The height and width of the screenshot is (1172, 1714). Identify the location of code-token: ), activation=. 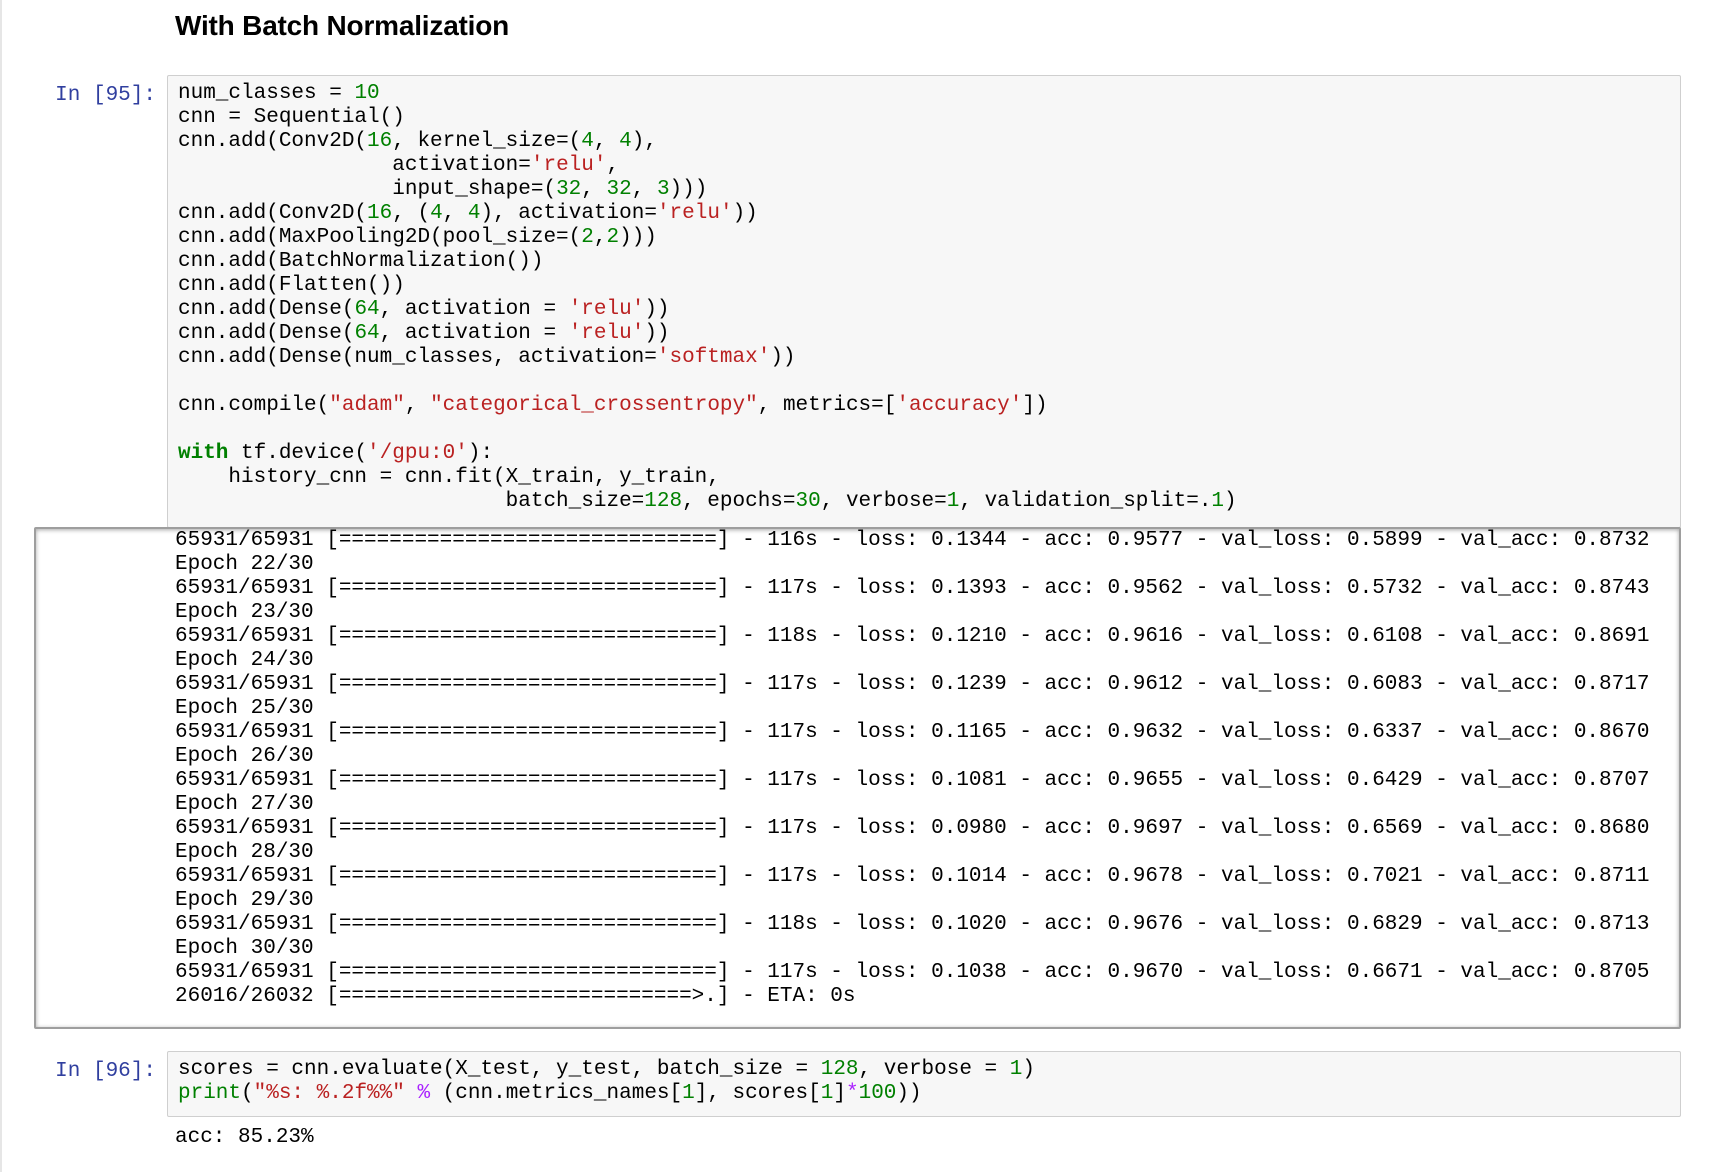
(568, 213).